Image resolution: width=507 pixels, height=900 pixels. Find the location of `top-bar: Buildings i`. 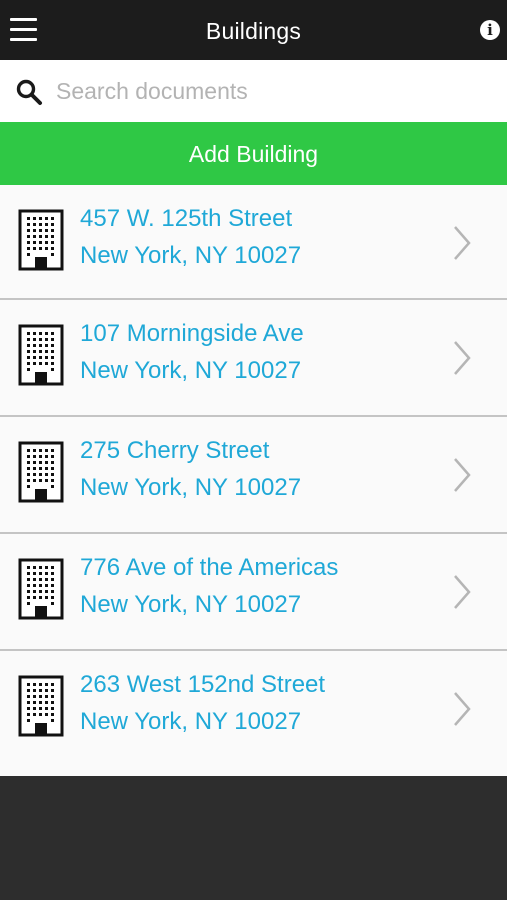

top-bar: Buildings i is located at coordinates (253, 30).